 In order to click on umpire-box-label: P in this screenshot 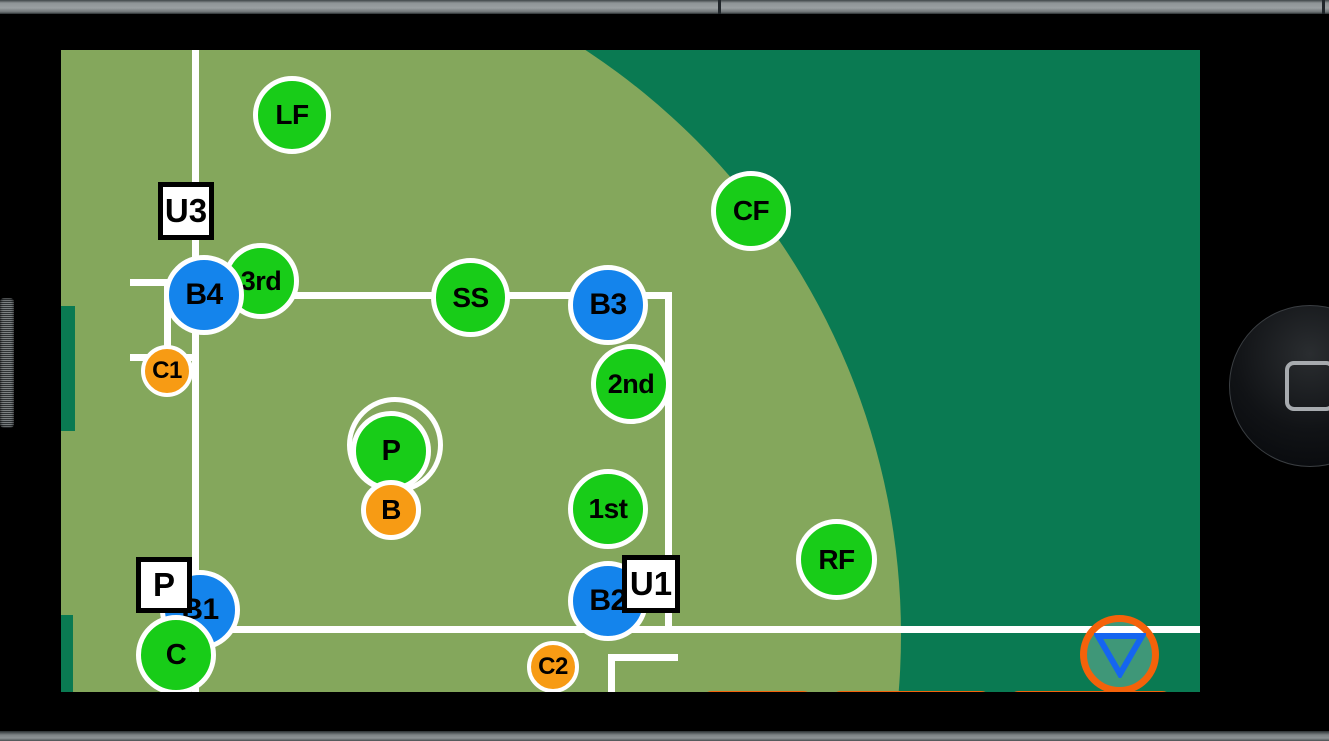, I will do `click(163, 584)`.